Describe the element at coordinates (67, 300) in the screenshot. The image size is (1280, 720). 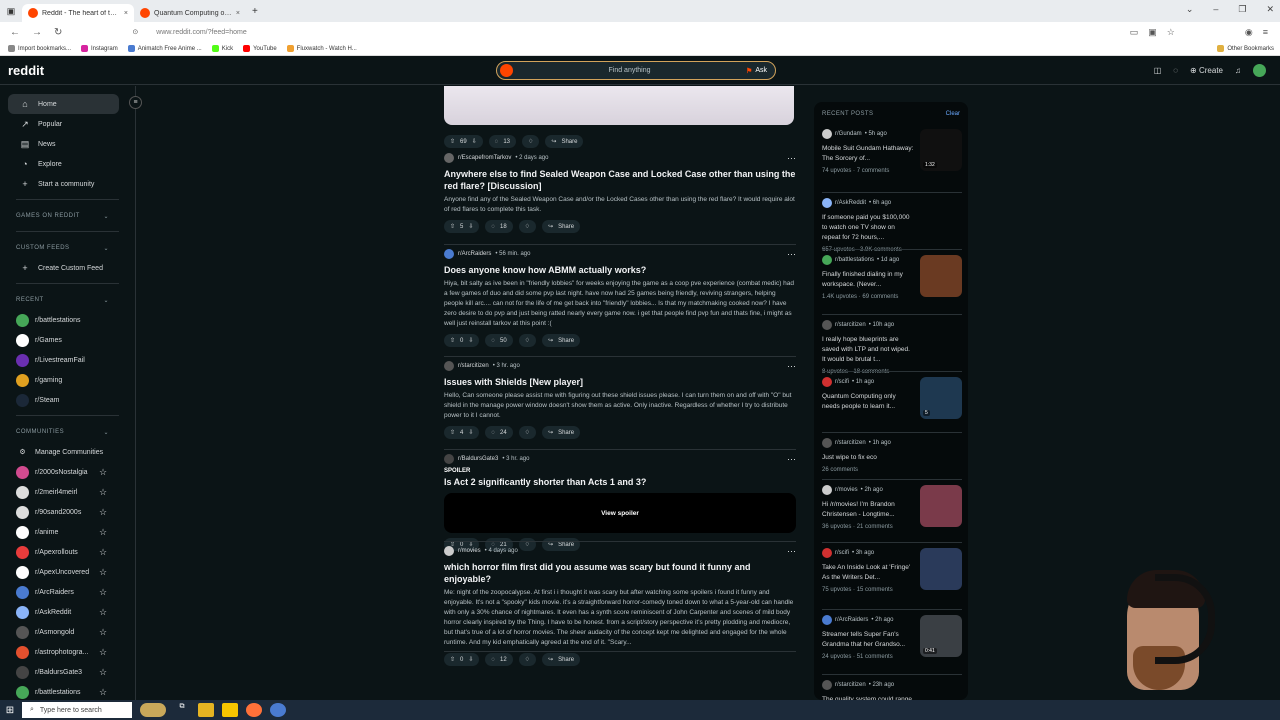
I see `recent-section-header: RECENT ⌄` at that location.